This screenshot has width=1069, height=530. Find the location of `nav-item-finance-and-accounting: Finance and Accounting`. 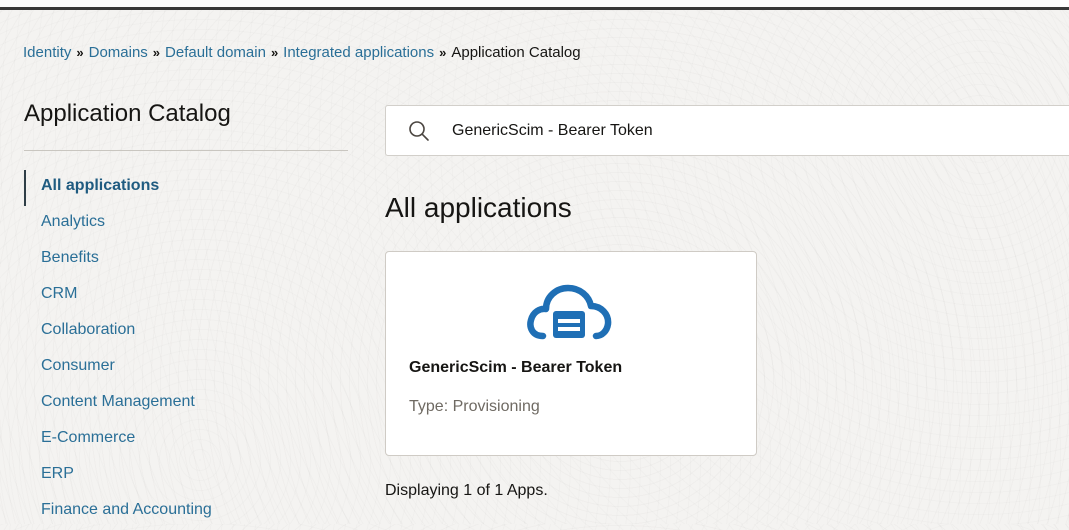

nav-item-finance-and-accounting: Finance and Accounting is located at coordinates (184, 512).